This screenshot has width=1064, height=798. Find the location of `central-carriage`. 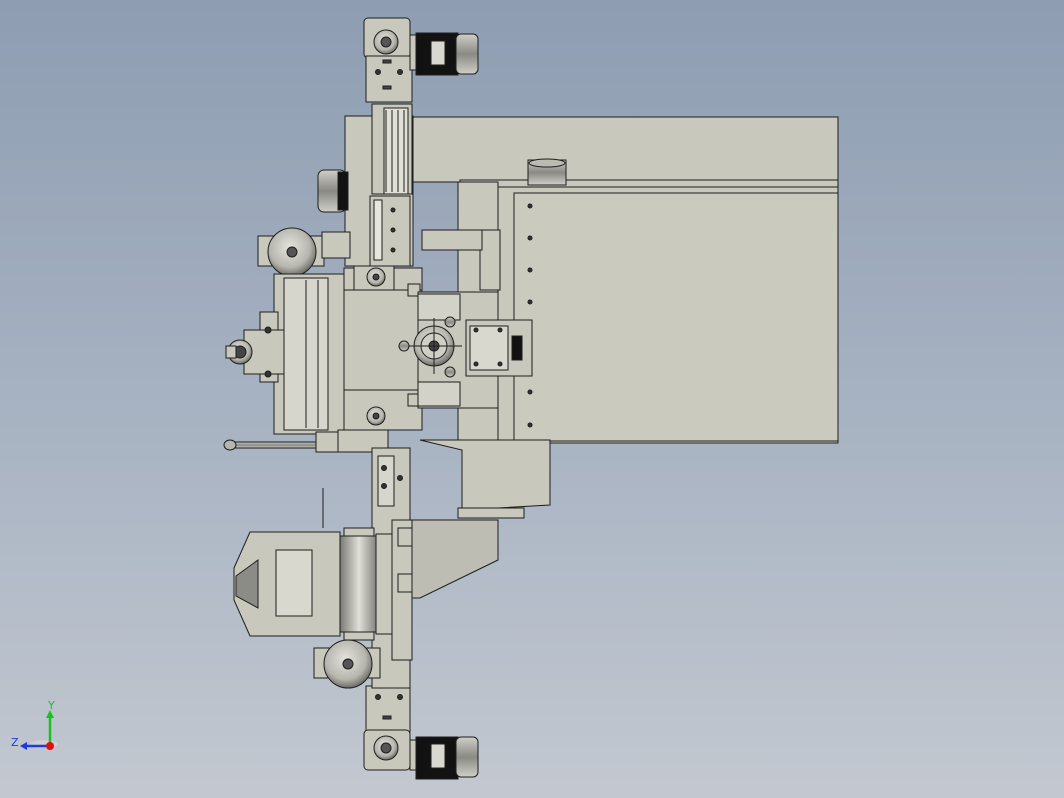

central-carriage is located at coordinates (348, 350).